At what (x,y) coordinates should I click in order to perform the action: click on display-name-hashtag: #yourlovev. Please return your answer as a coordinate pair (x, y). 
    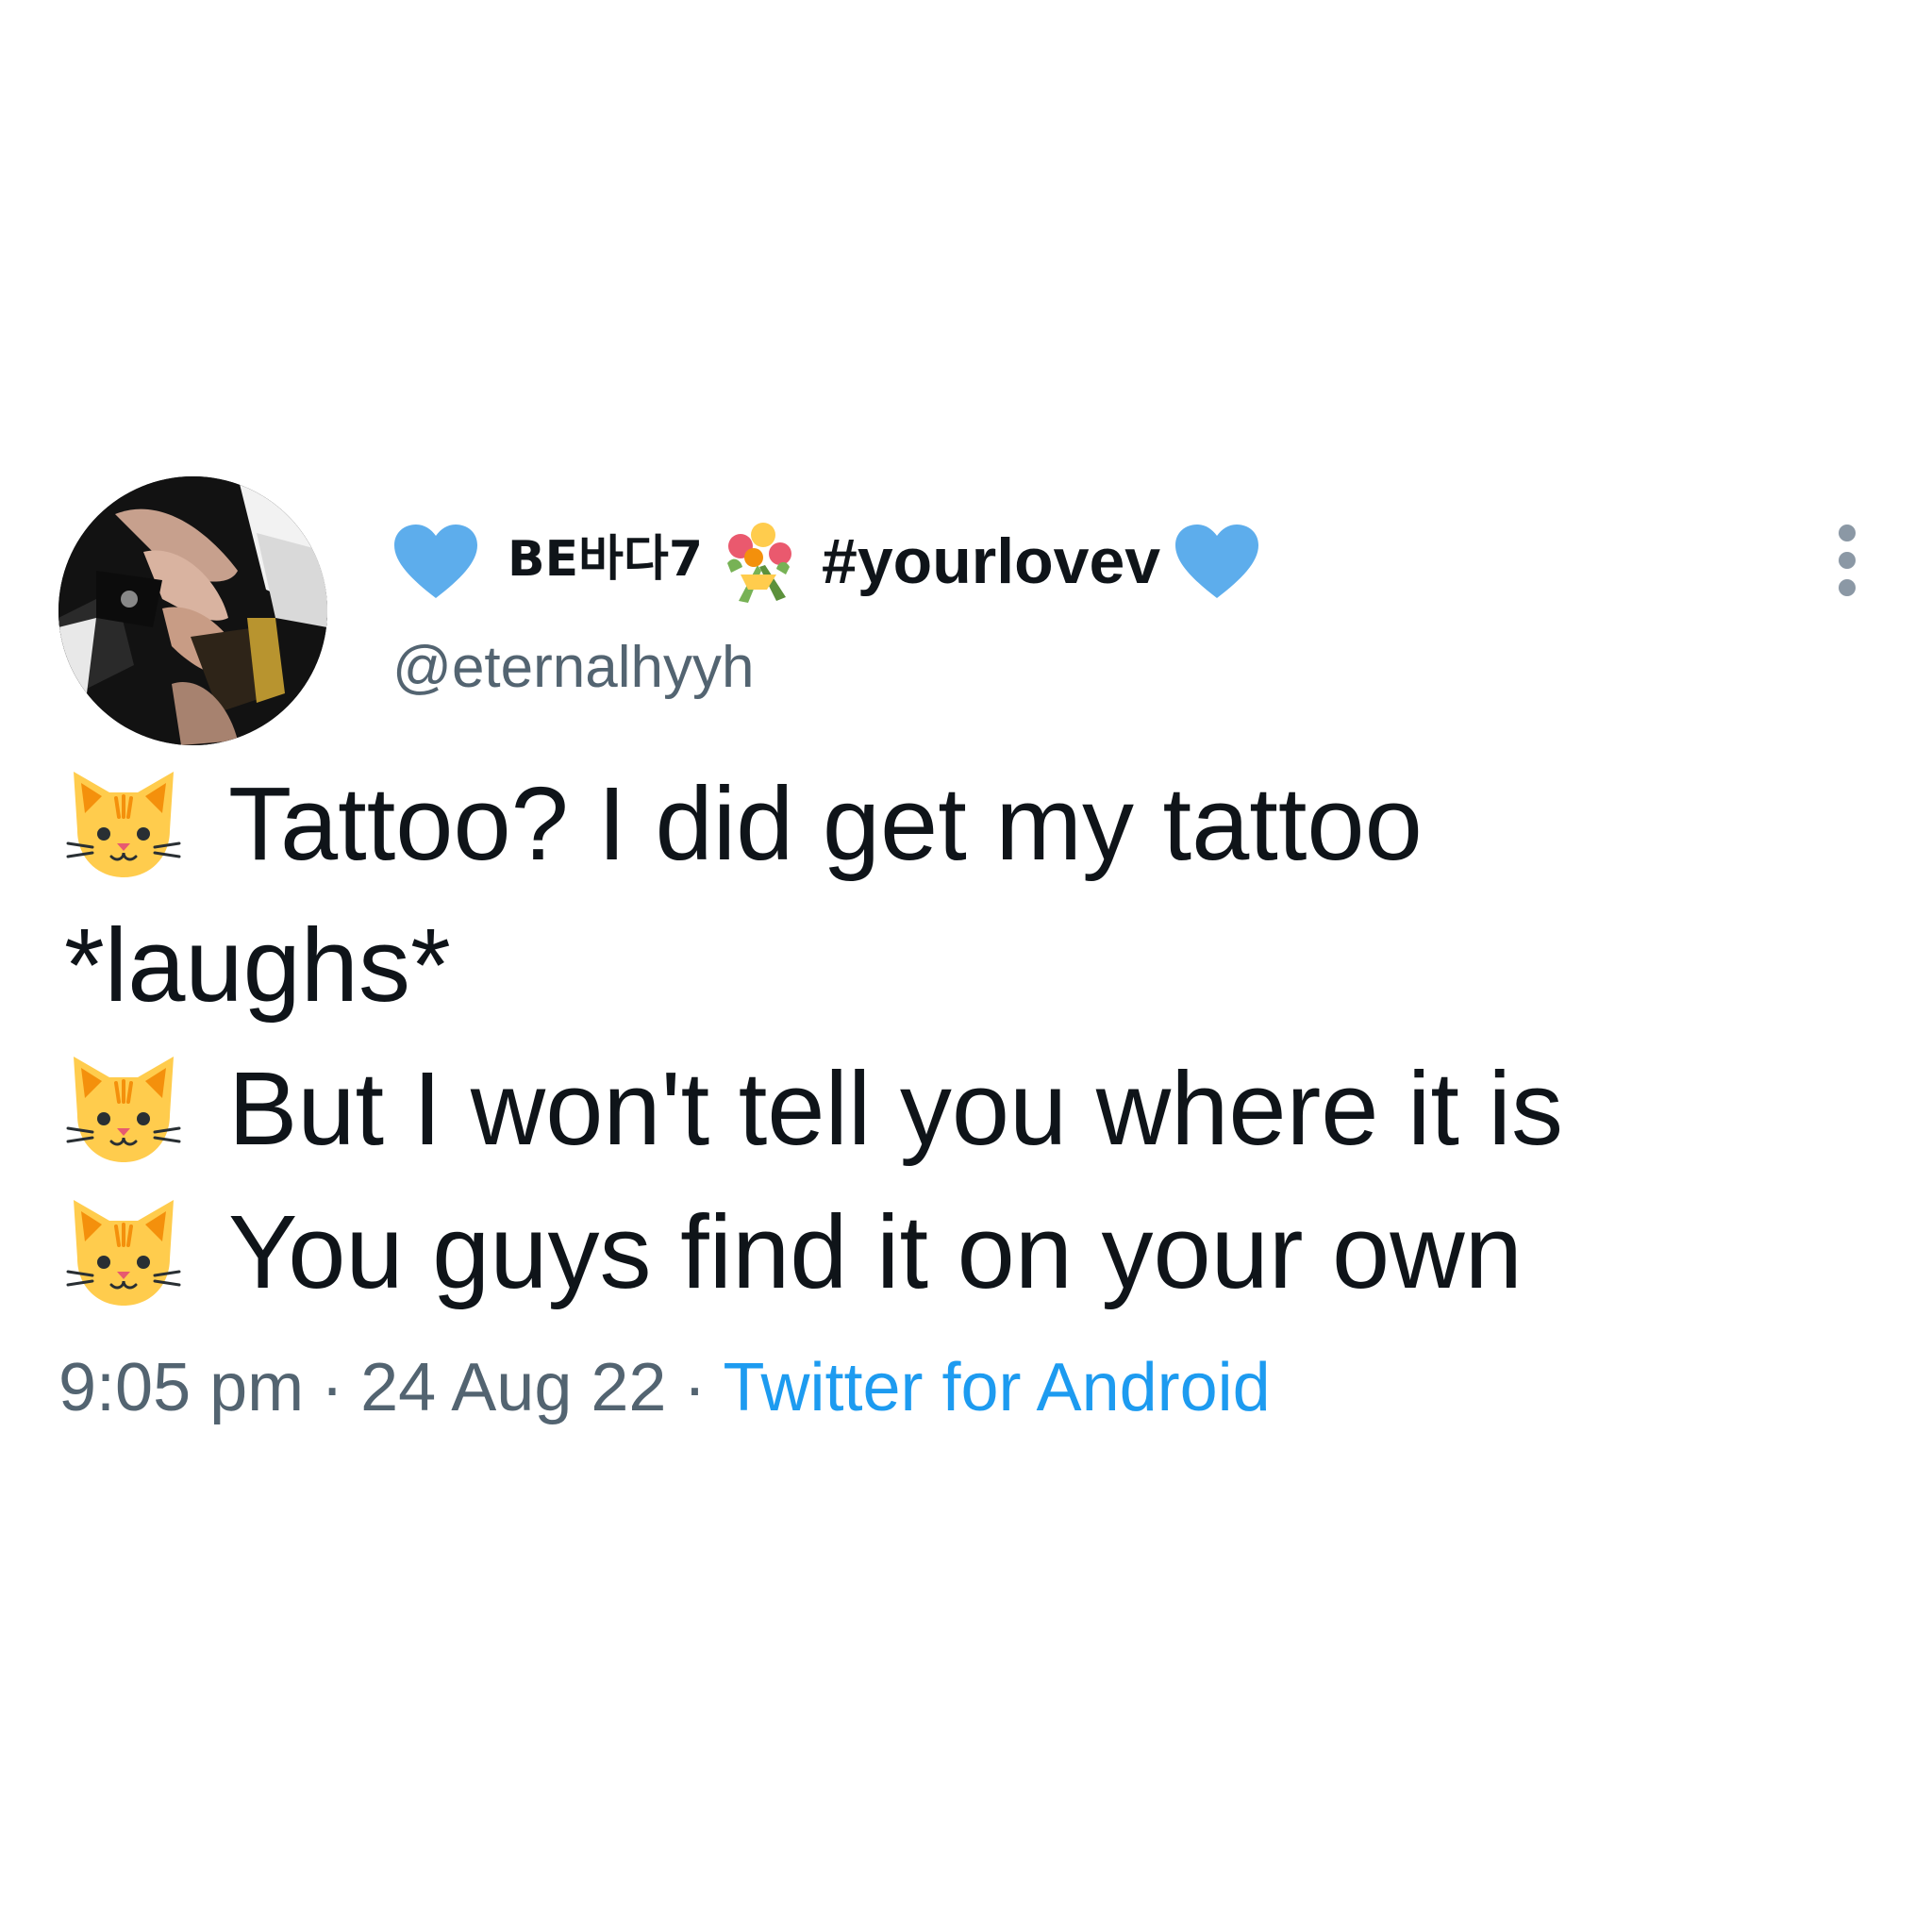
    Looking at the image, I should click on (991, 561).